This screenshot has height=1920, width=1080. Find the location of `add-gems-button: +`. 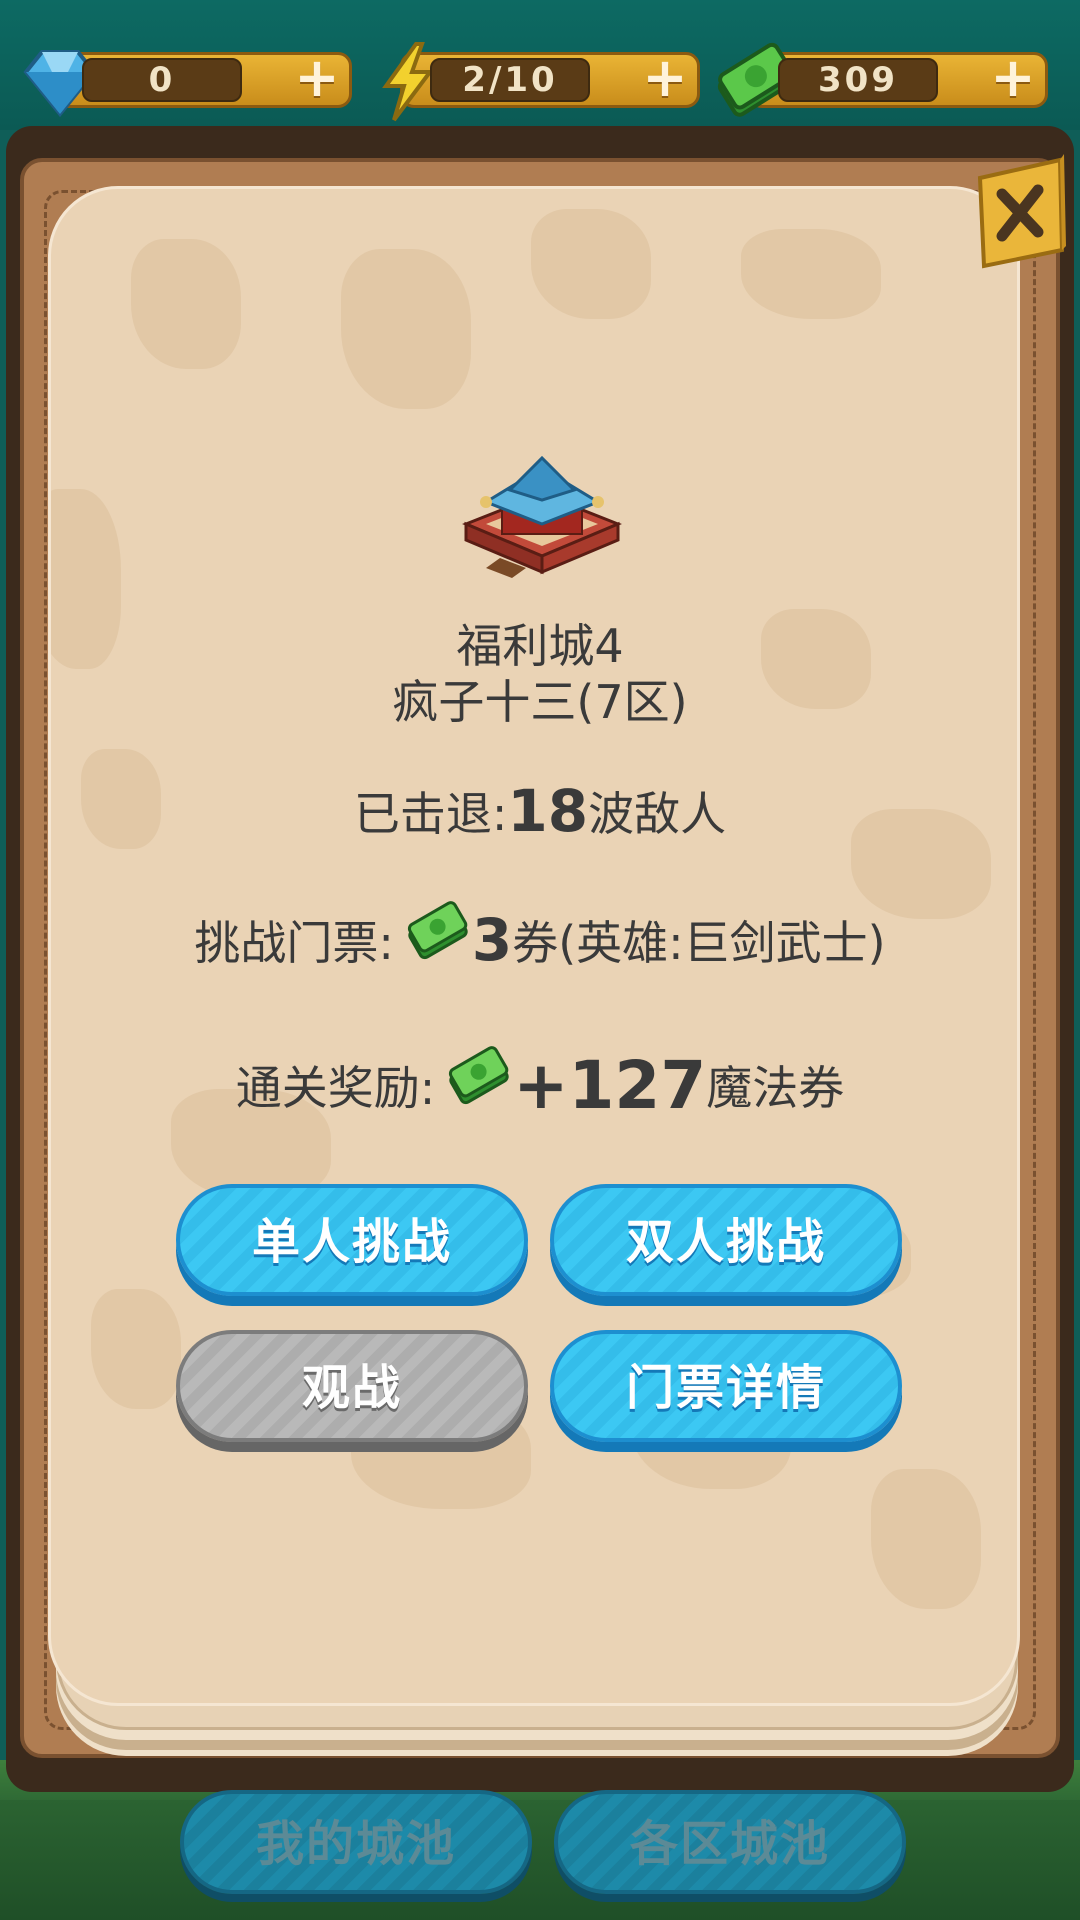

add-gems-button: + is located at coordinates (317, 78).